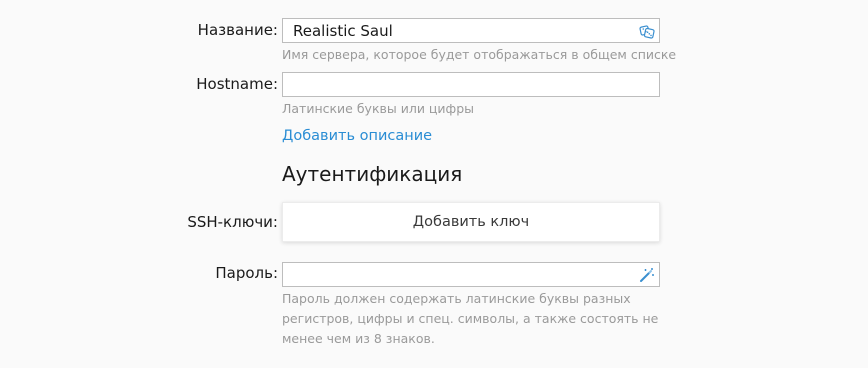  What do you see at coordinates (378, 108) in the screenshot?
I see `hostname-hint: Латинские буквы или цифры` at bounding box center [378, 108].